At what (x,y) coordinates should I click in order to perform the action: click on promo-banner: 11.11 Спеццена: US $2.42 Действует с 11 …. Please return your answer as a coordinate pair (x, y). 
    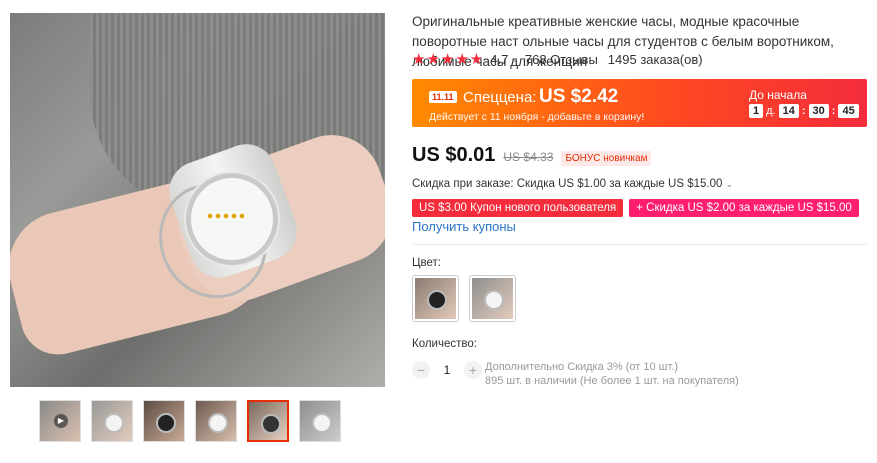
    Looking at the image, I should click on (639, 103).